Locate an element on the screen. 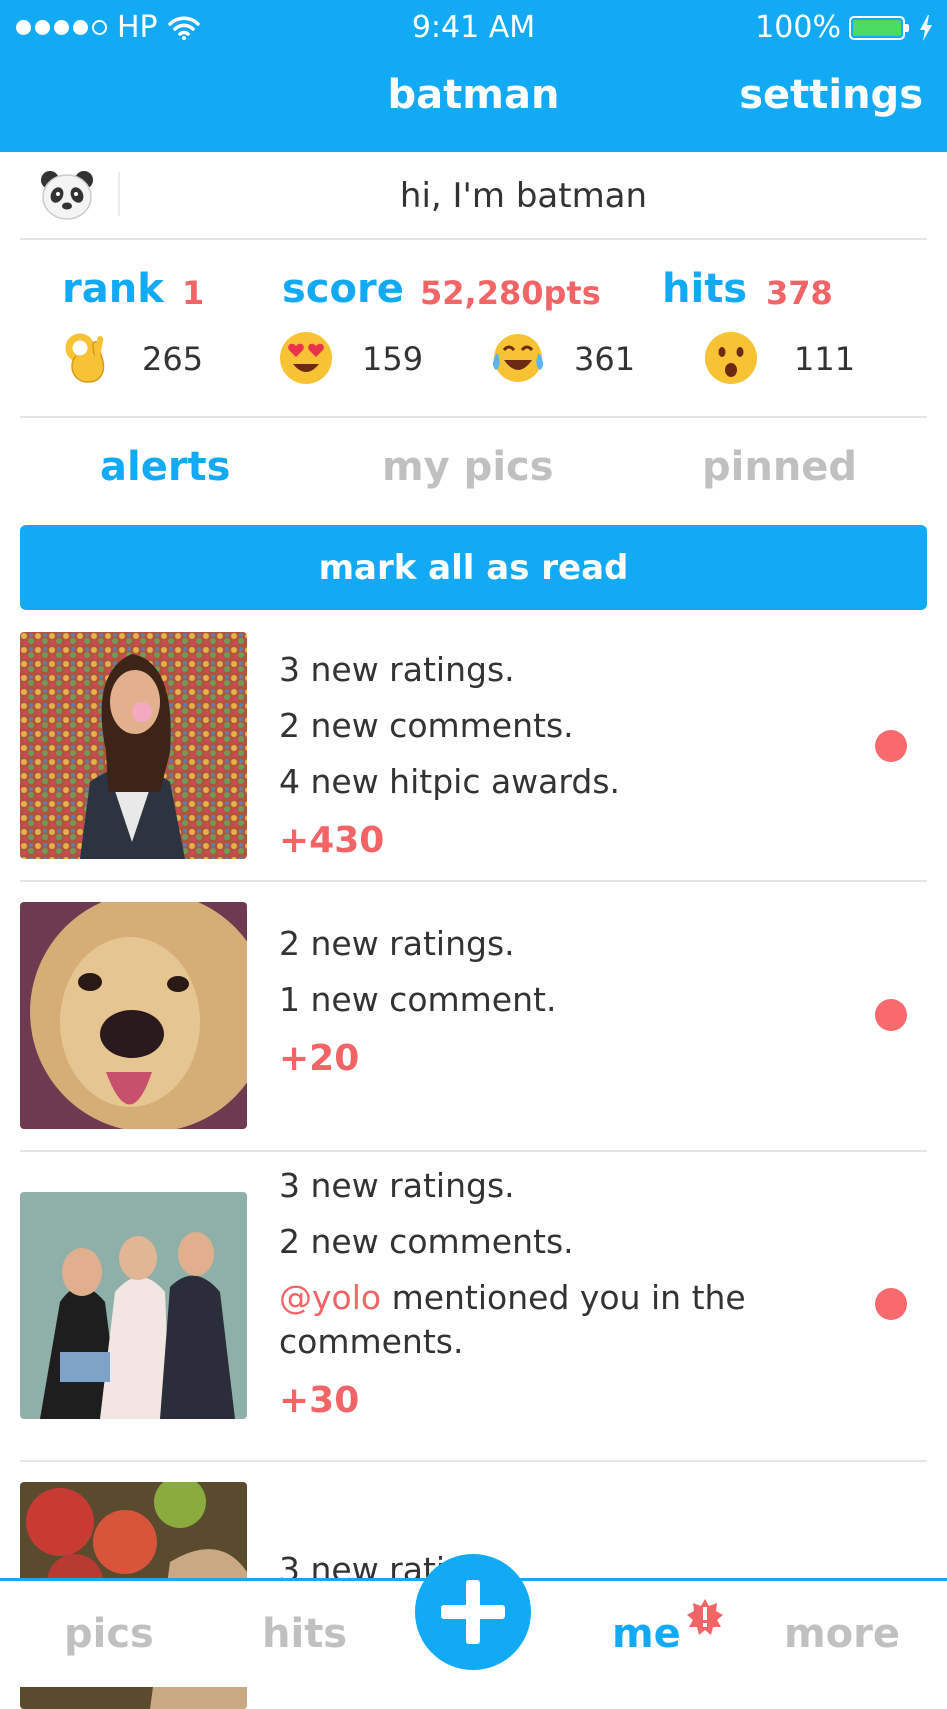  settings-button: settings is located at coordinates (831, 95).